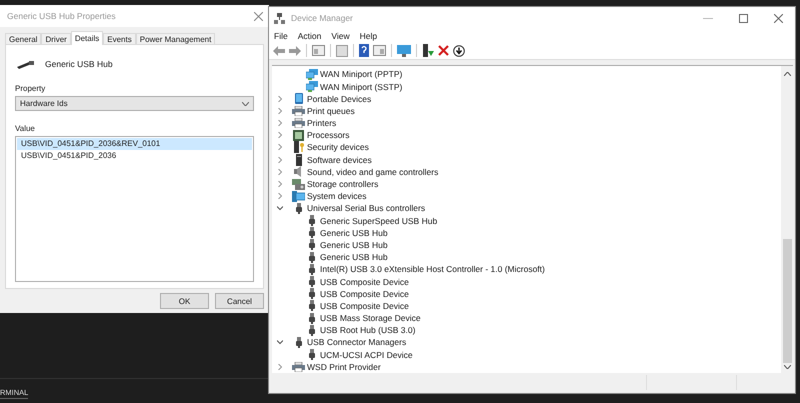 This screenshot has height=403, width=800. Describe the element at coordinates (119, 39) in the screenshot. I see `tab: Events` at that location.